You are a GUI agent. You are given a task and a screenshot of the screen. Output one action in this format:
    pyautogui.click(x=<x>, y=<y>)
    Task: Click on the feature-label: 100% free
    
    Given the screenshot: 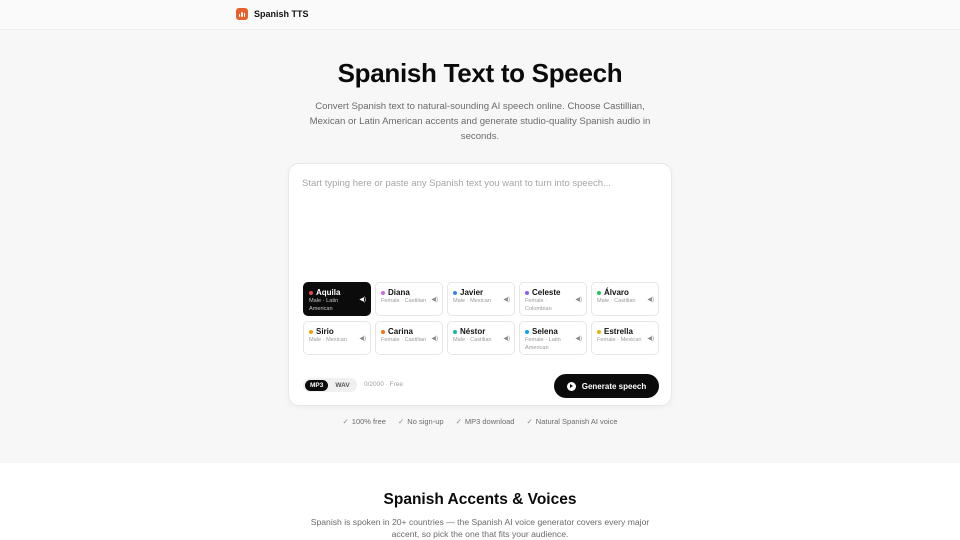 What is the action you would take?
    pyautogui.click(x=368, y=421)
    